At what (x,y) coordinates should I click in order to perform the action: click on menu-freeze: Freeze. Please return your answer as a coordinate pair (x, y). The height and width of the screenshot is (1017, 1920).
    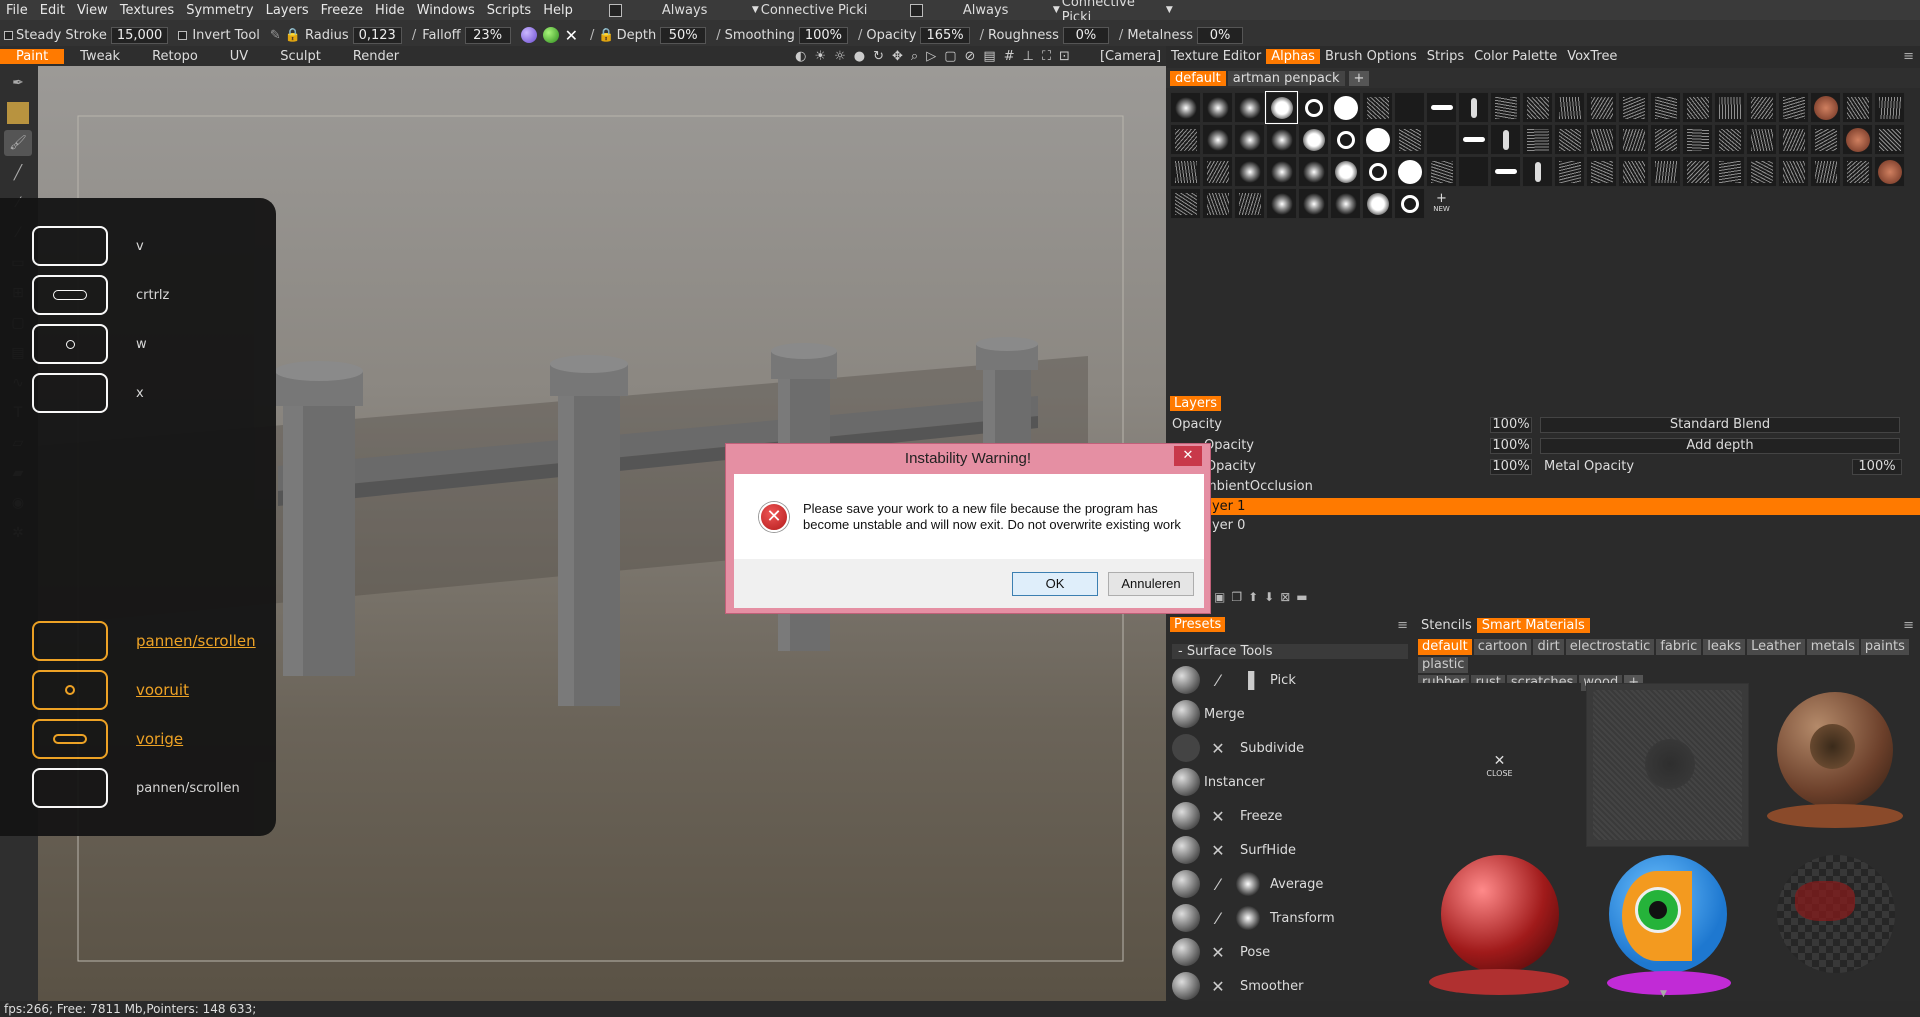
    Looking at the image, I should click on (342, 10).